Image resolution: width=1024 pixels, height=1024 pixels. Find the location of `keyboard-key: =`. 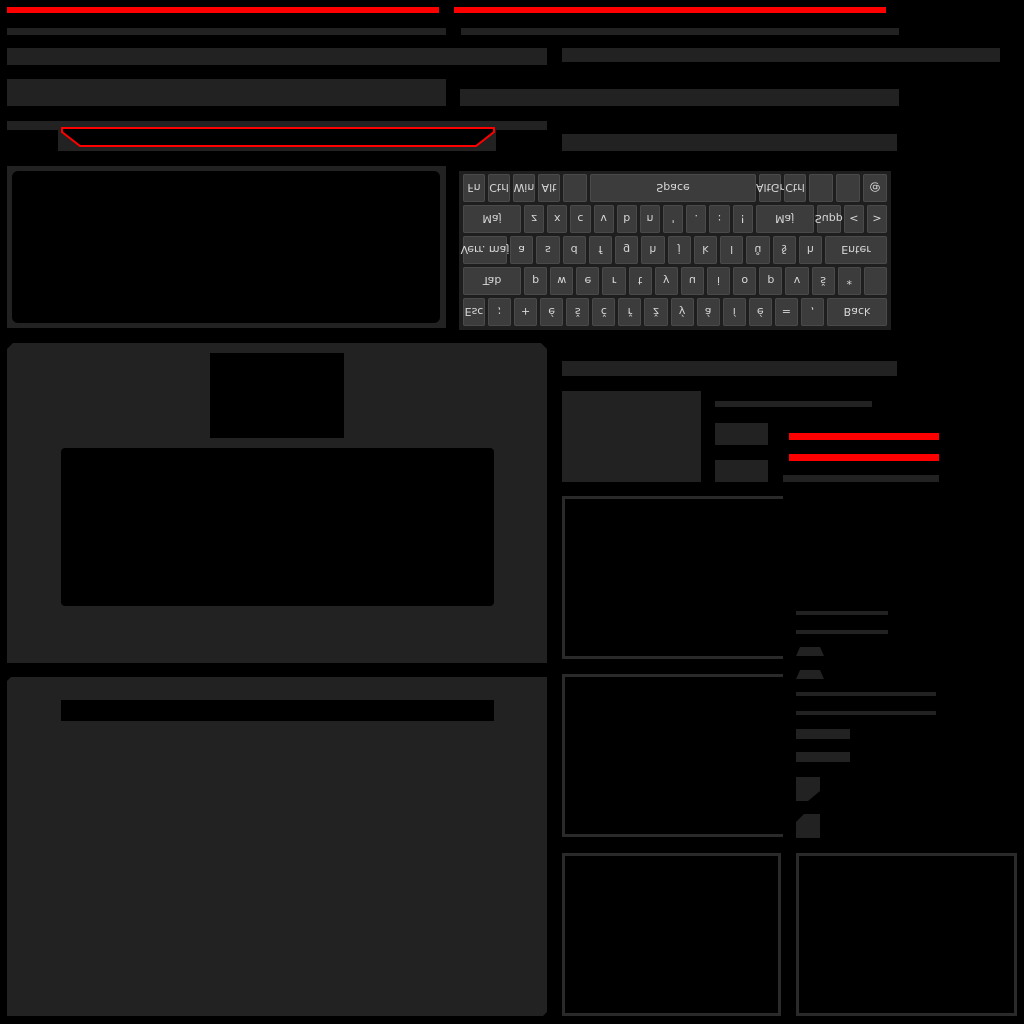

keyboard-key: = is located at coordinates (786, 312).